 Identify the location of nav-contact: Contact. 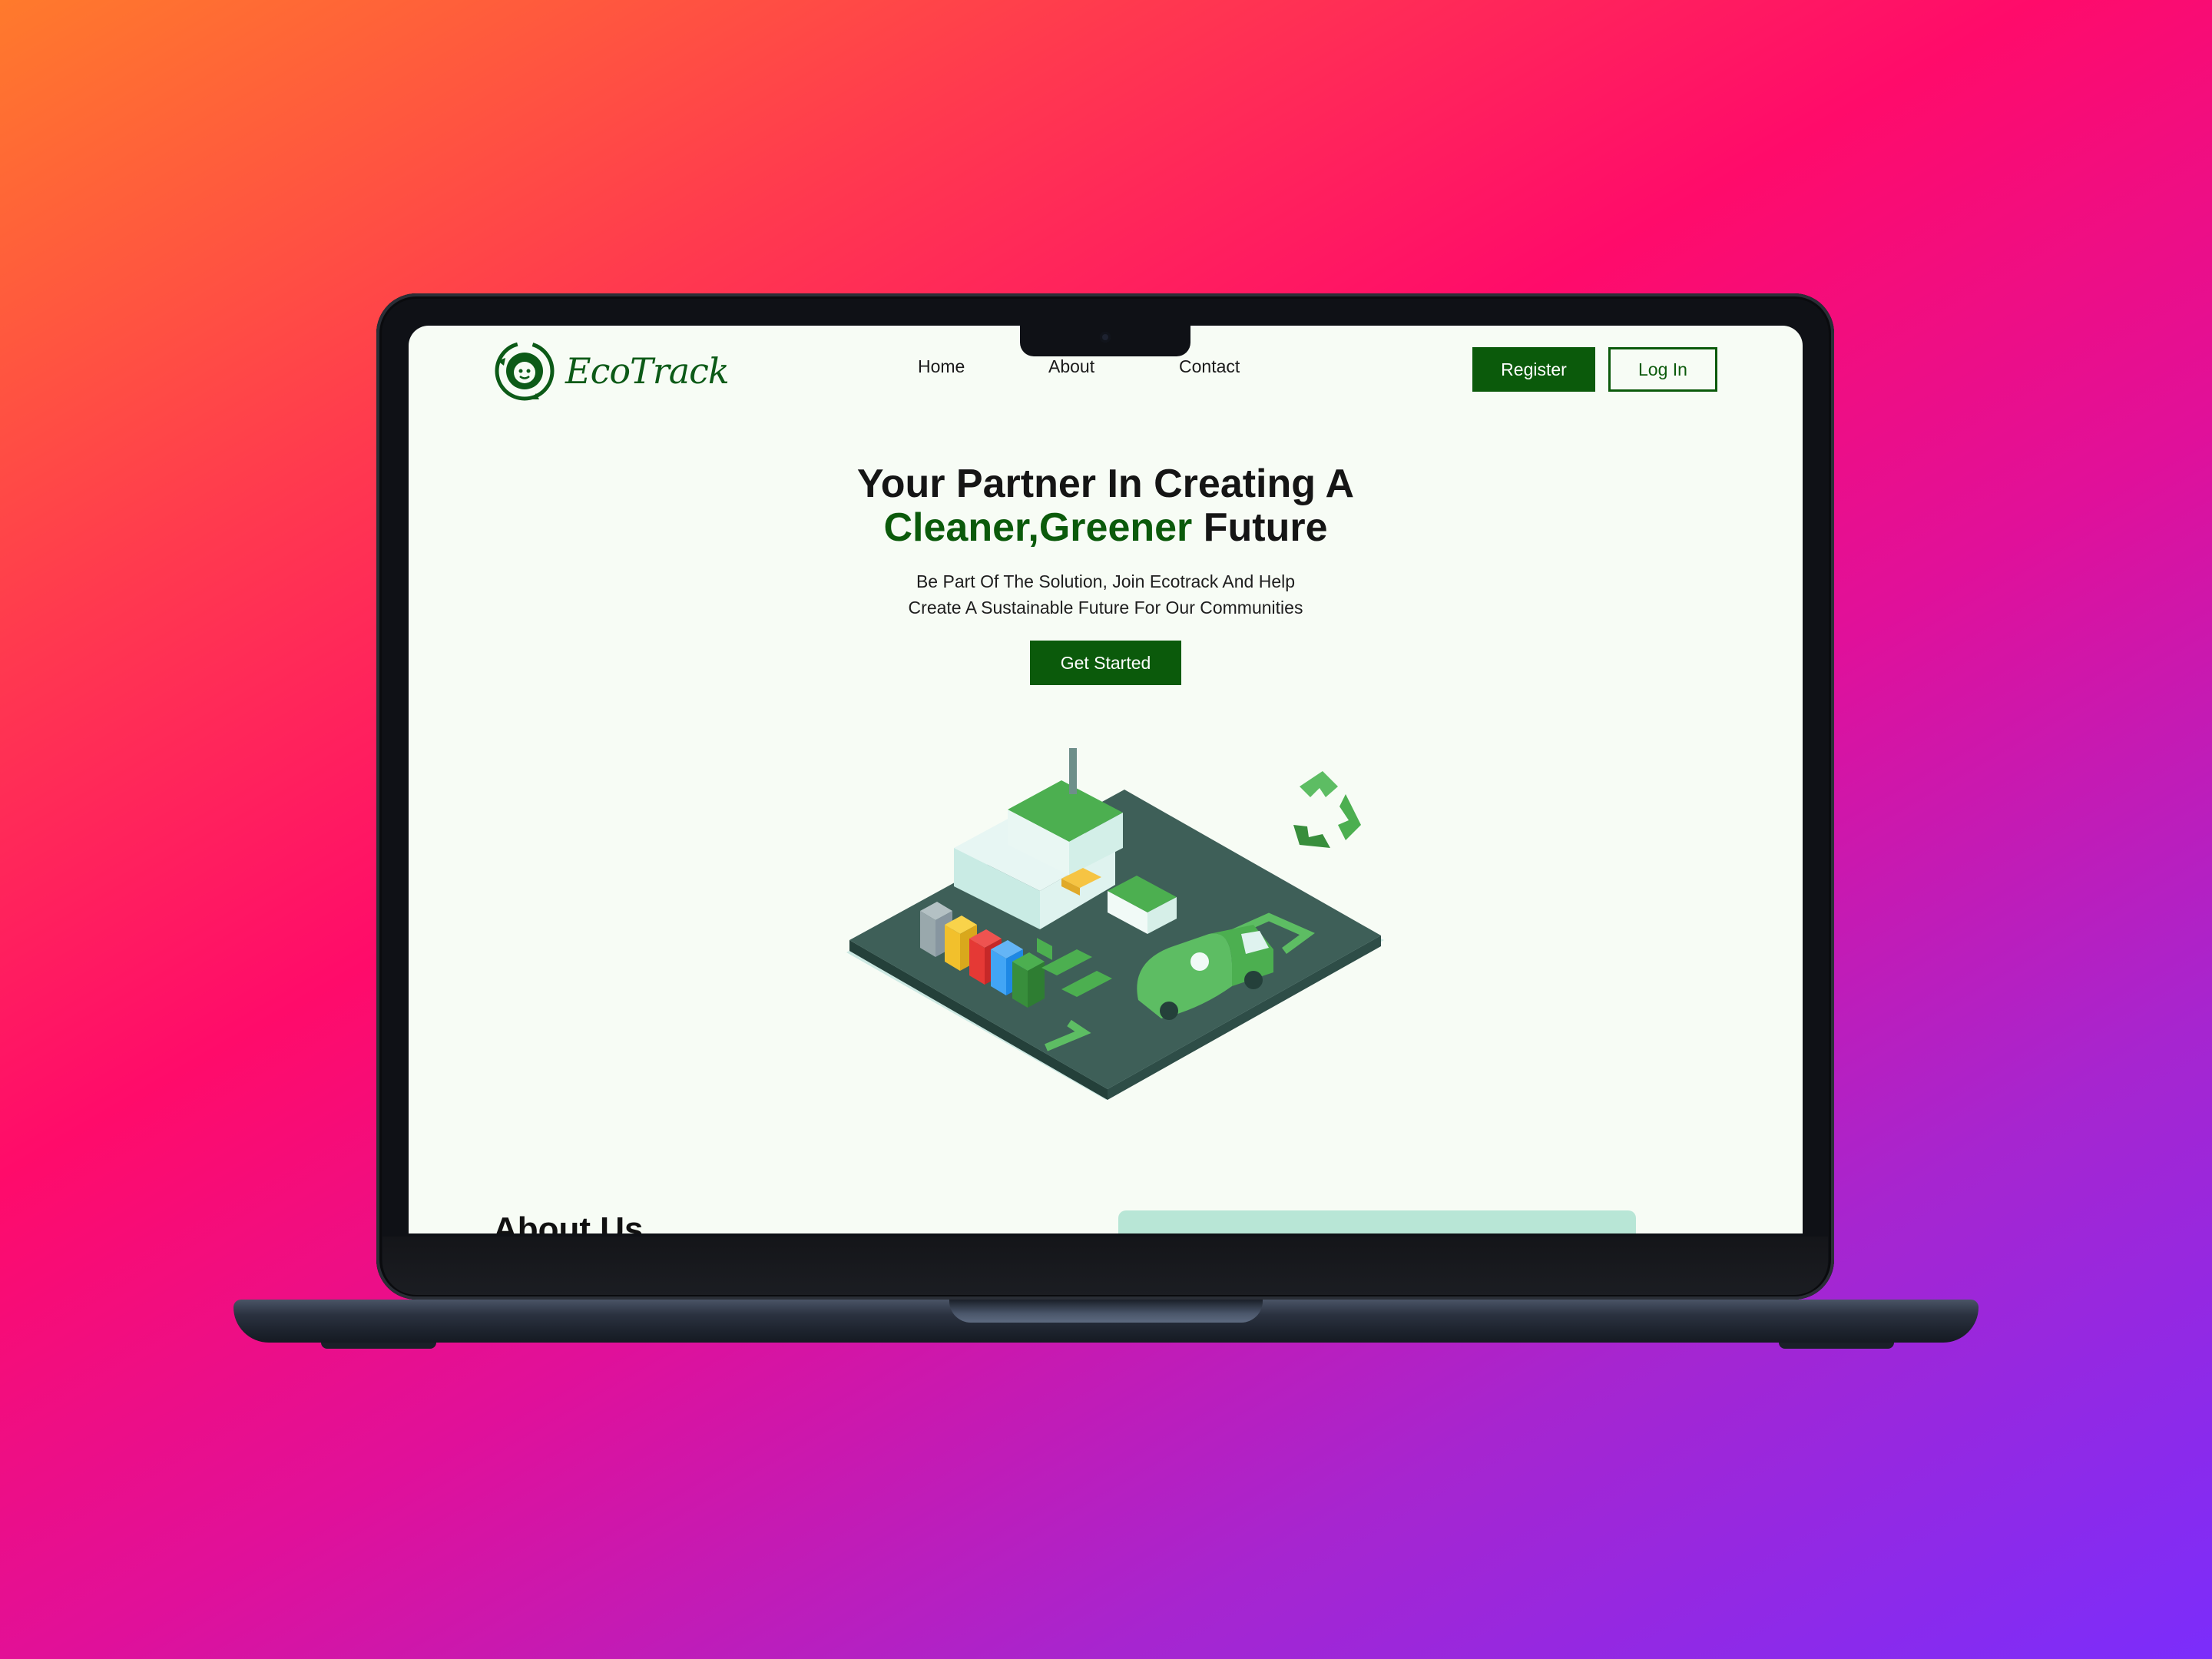
(1209, 367).